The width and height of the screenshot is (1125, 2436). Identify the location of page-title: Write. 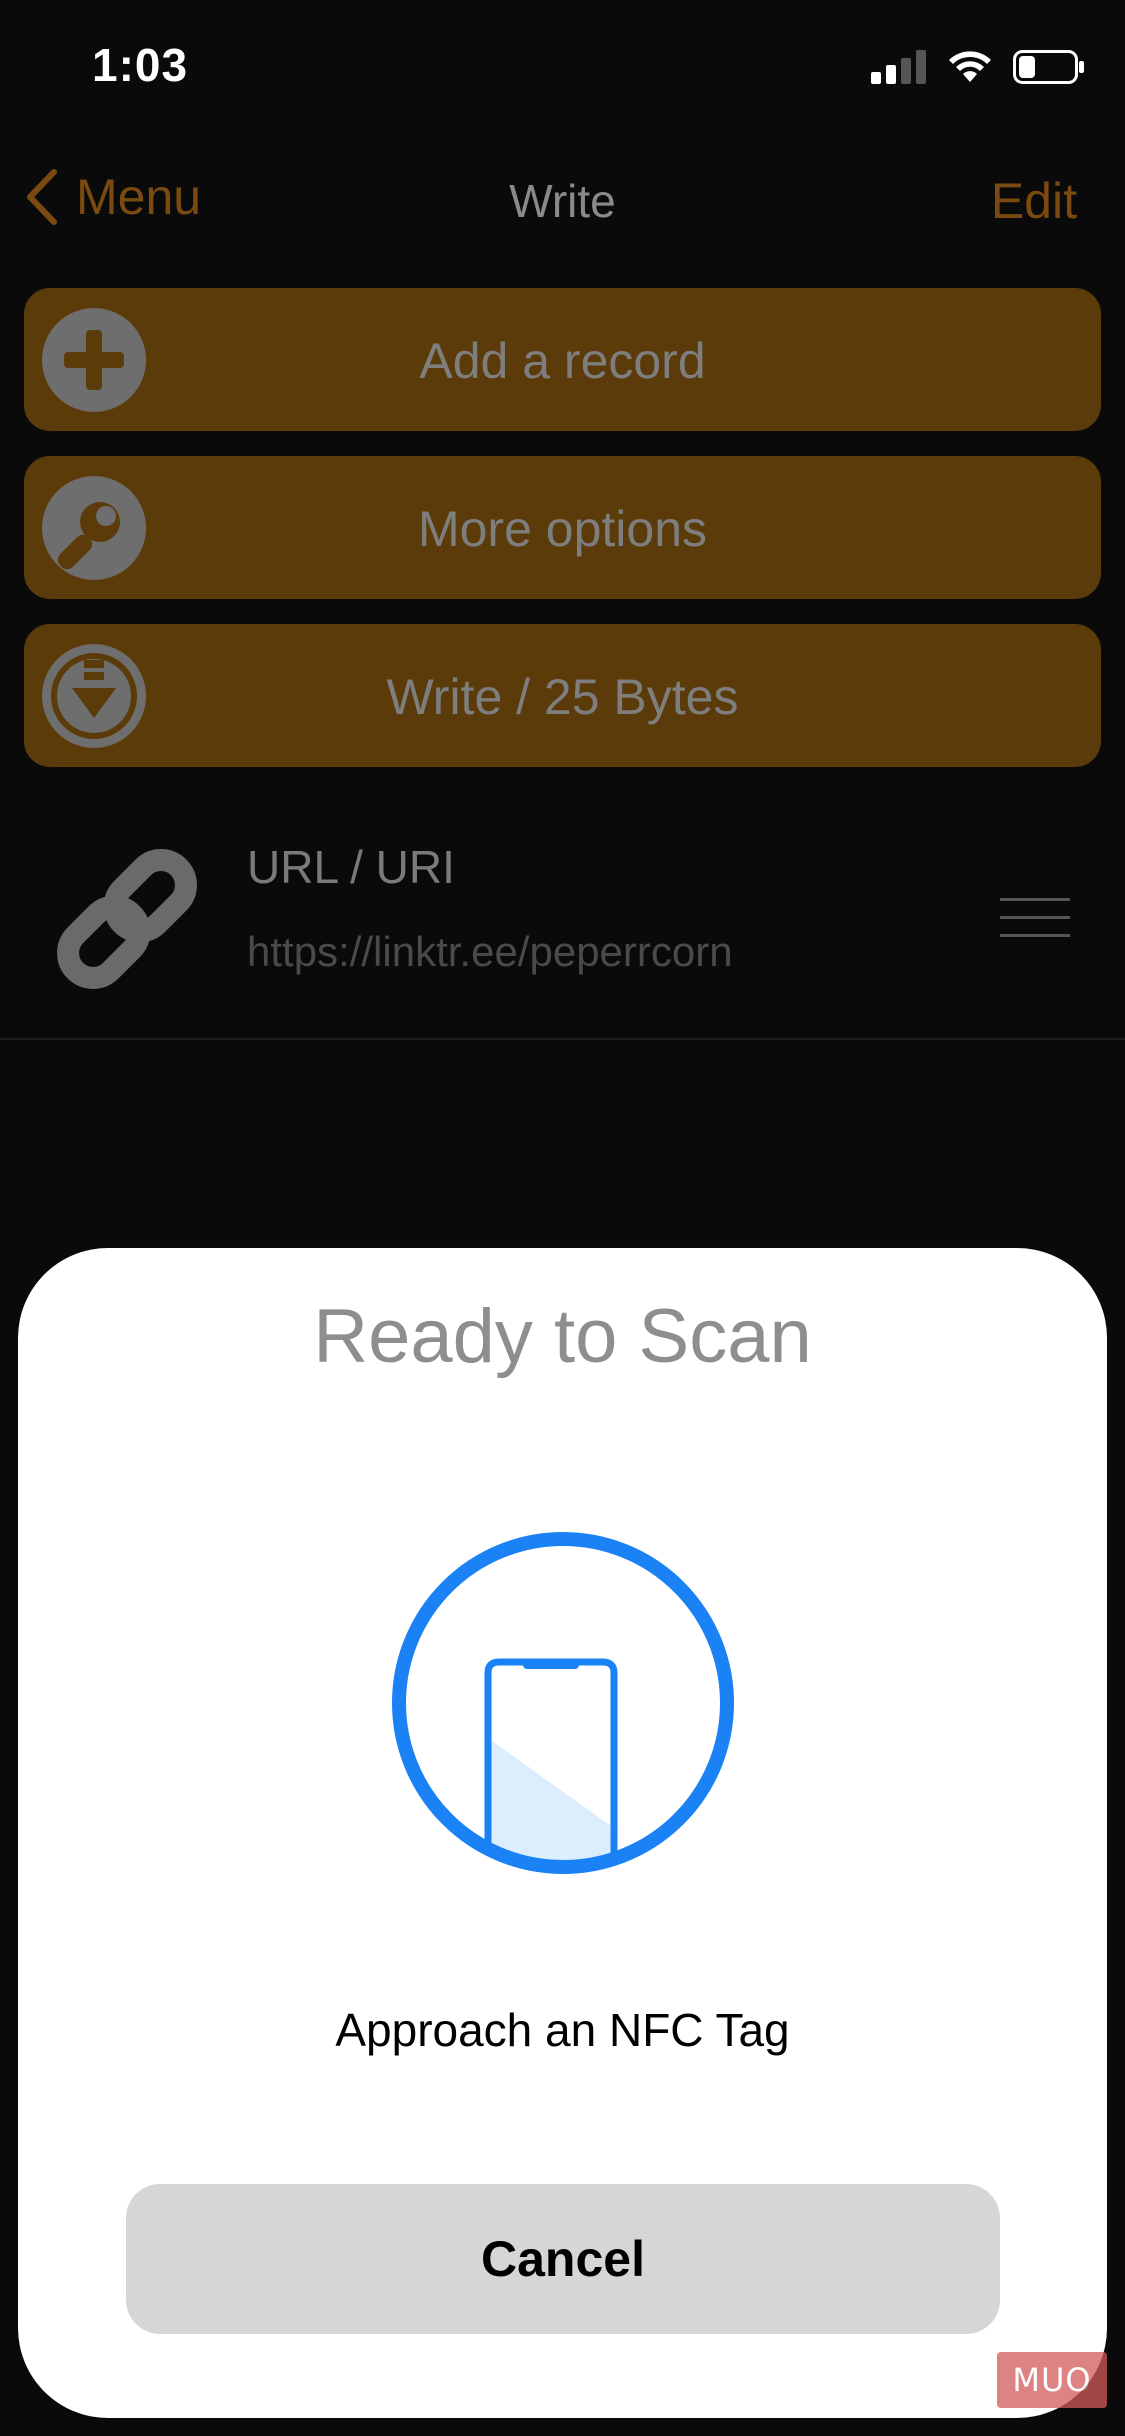
(562, 201).